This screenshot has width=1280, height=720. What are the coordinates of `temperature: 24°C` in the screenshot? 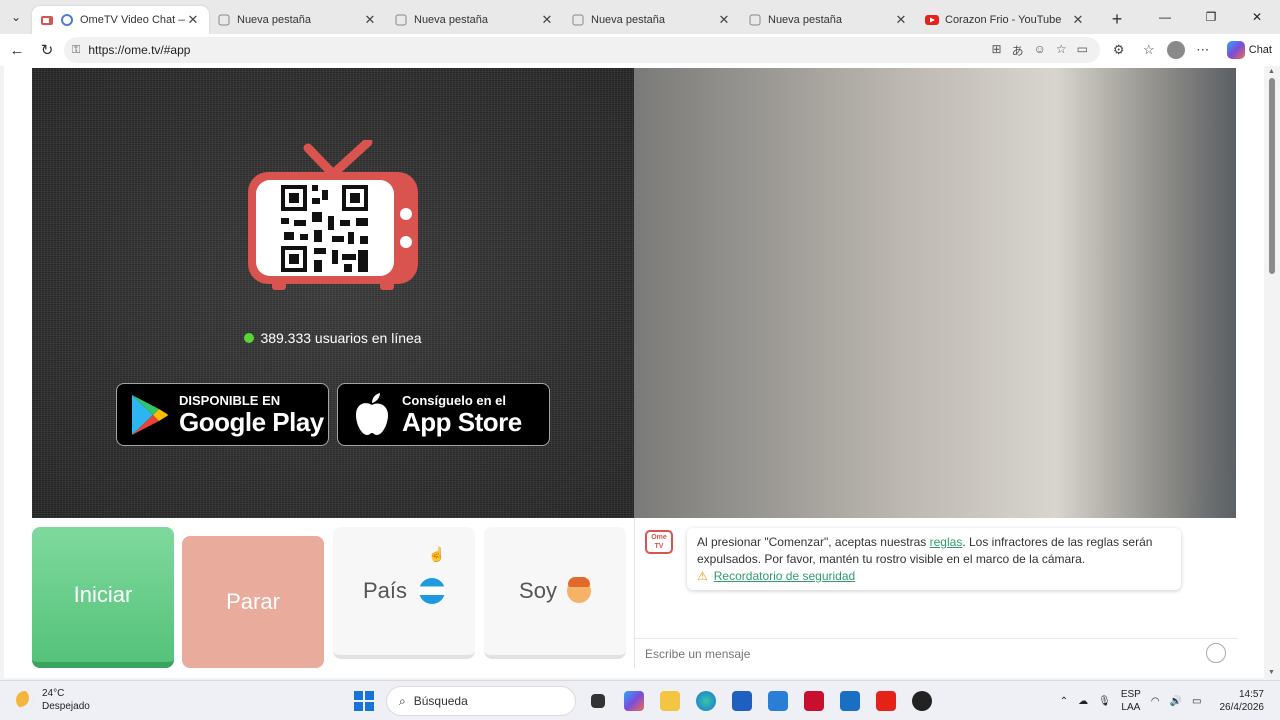 It's located at (53, 693).